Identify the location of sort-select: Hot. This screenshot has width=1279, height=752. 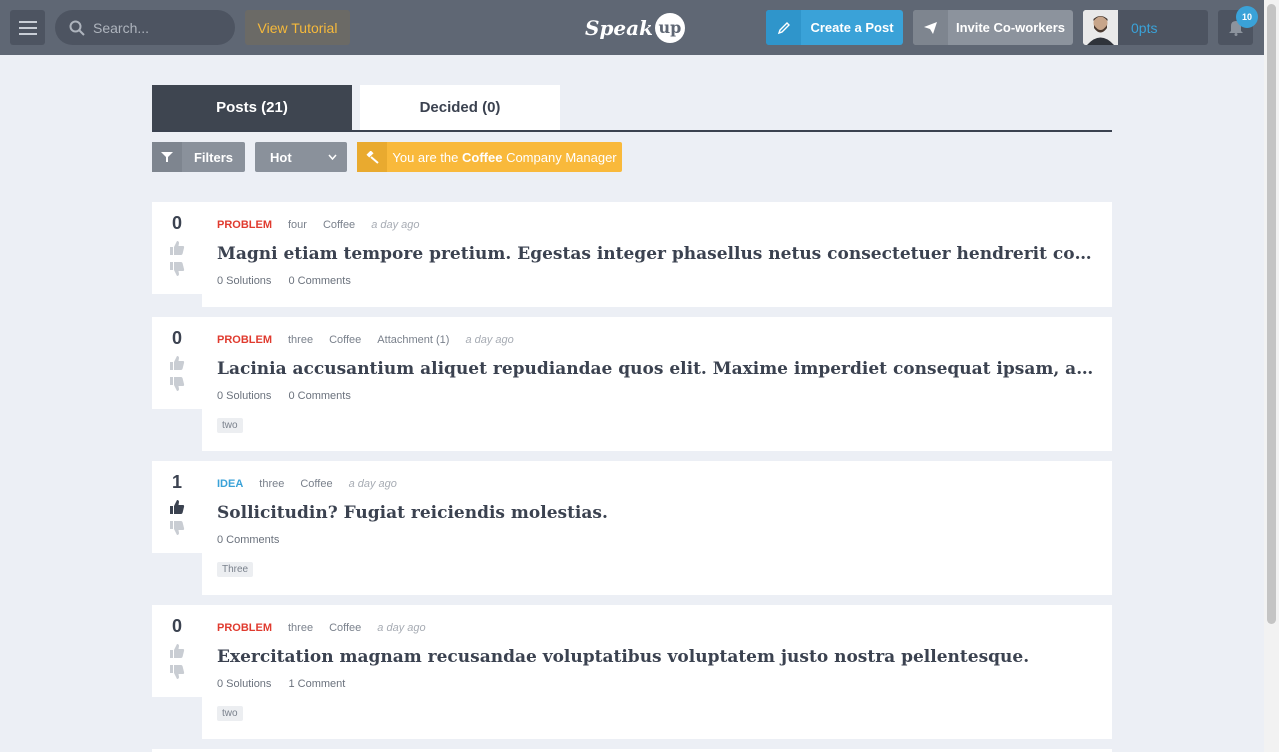
(301, 157).